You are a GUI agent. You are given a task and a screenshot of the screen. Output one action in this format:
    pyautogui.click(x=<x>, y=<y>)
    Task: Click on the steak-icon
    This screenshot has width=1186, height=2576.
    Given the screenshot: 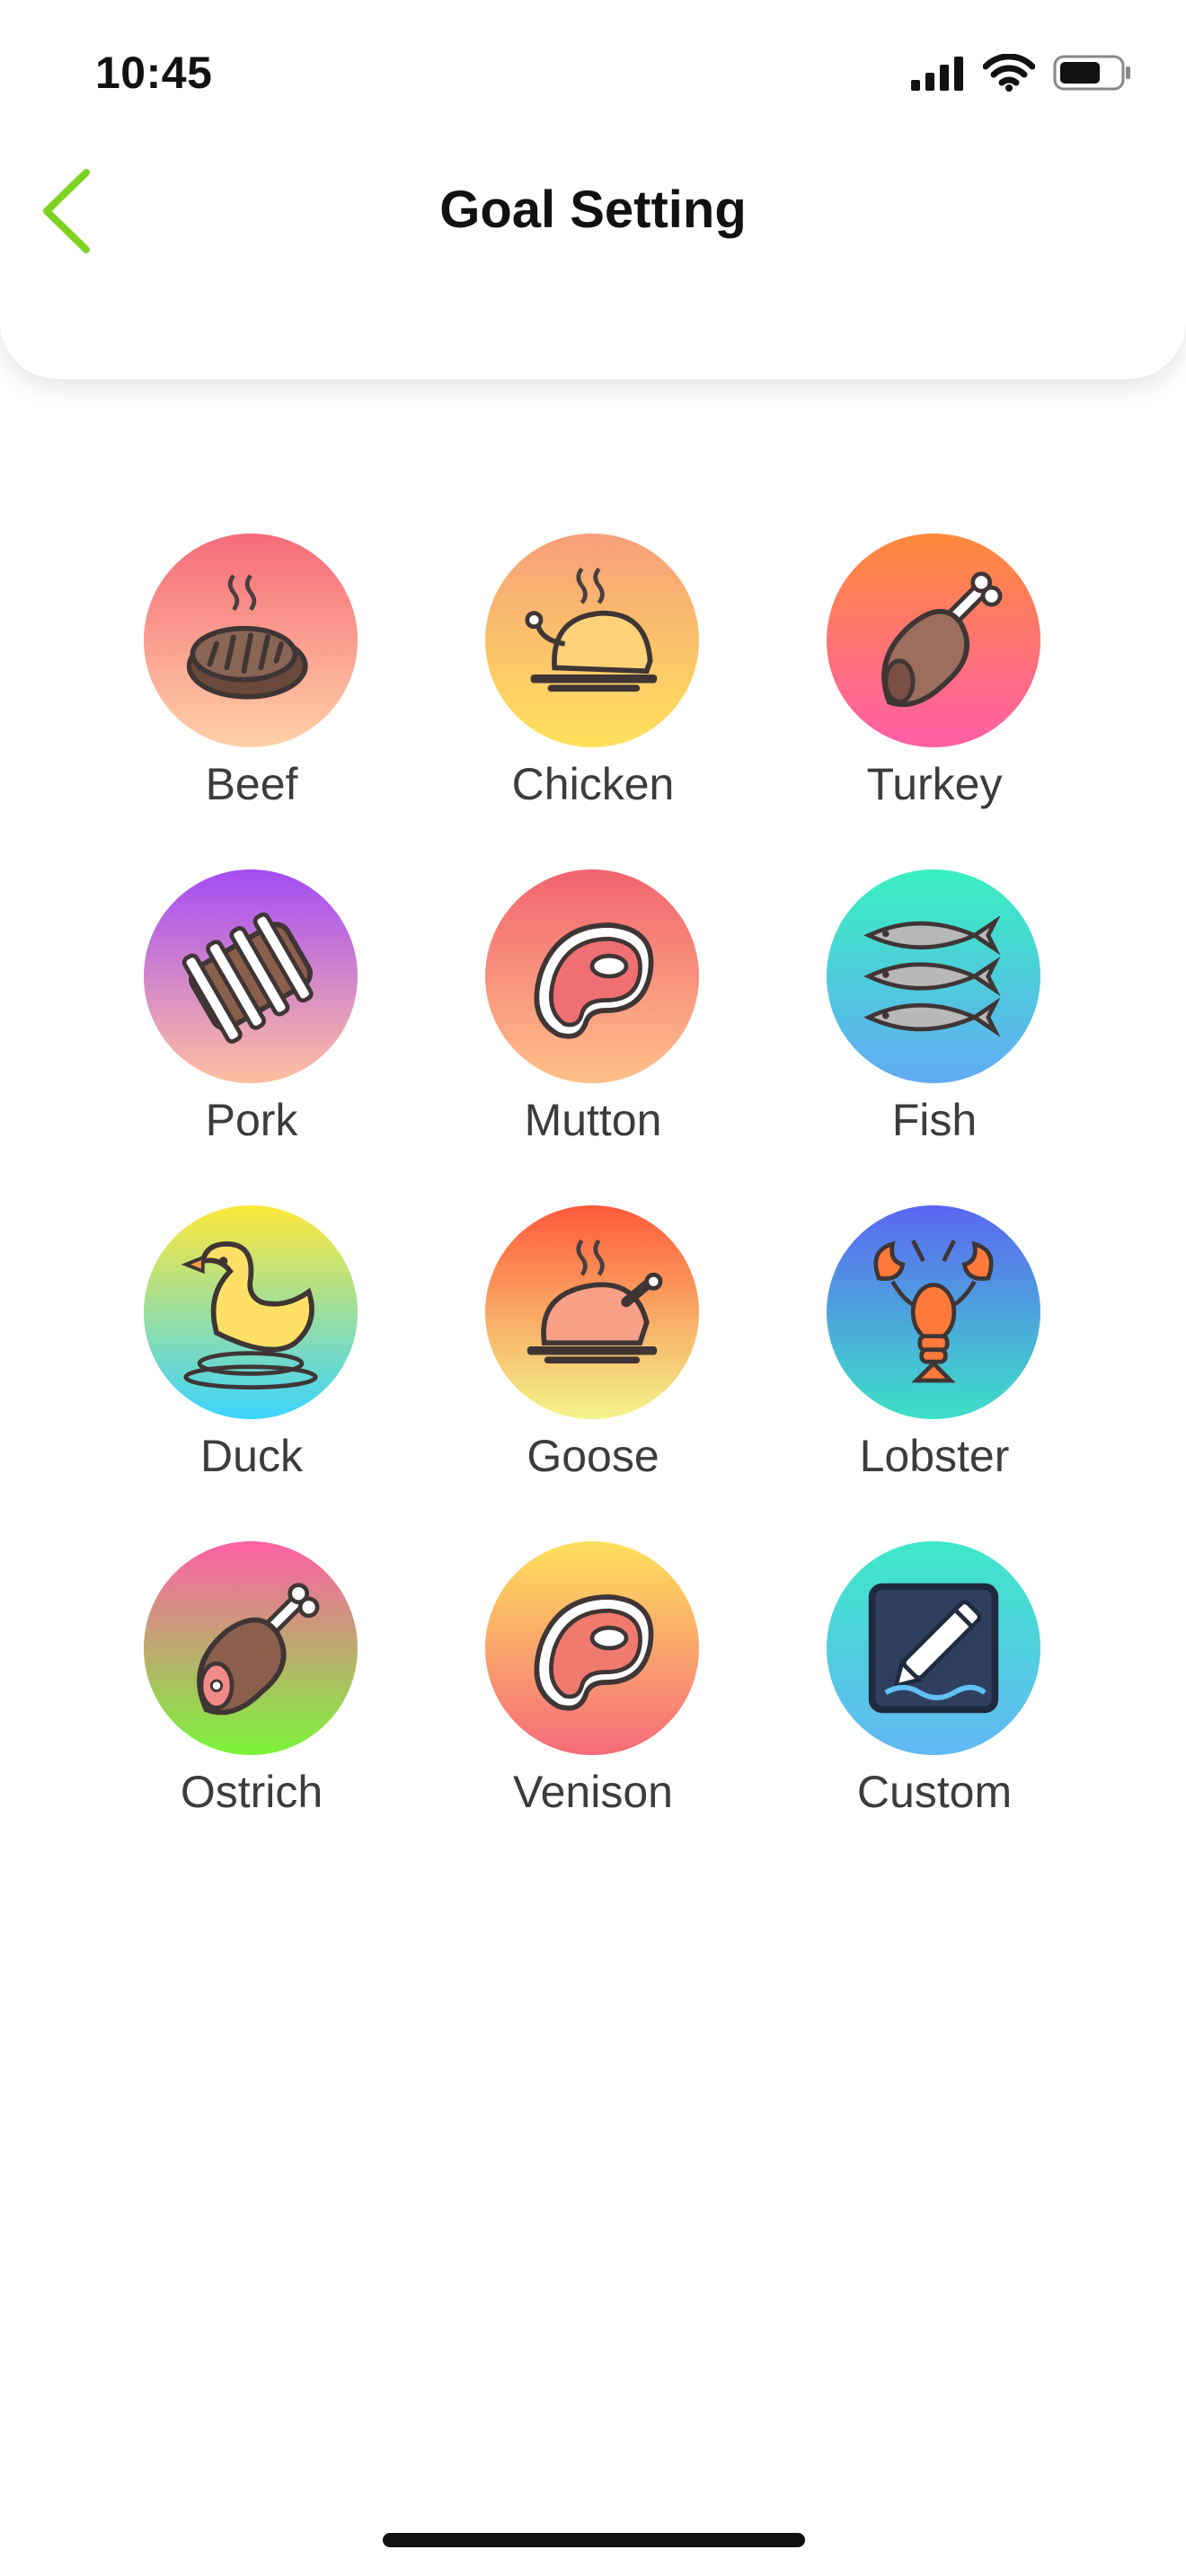 What is the action you would take?
    pyautogui.click(x=247, y=637)
    